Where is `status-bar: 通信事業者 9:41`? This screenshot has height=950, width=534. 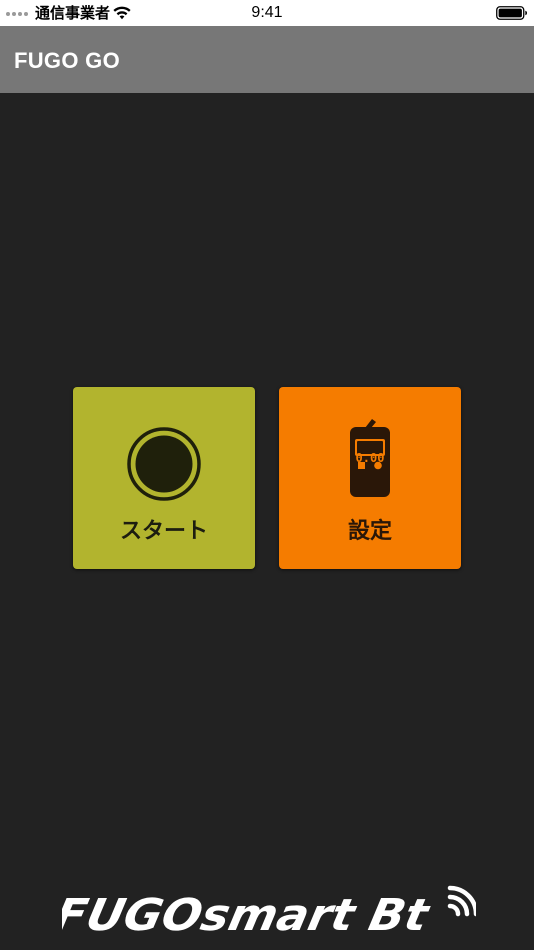
status-bar: 通信事業者 9:41 is located at coordinates (267, 13).